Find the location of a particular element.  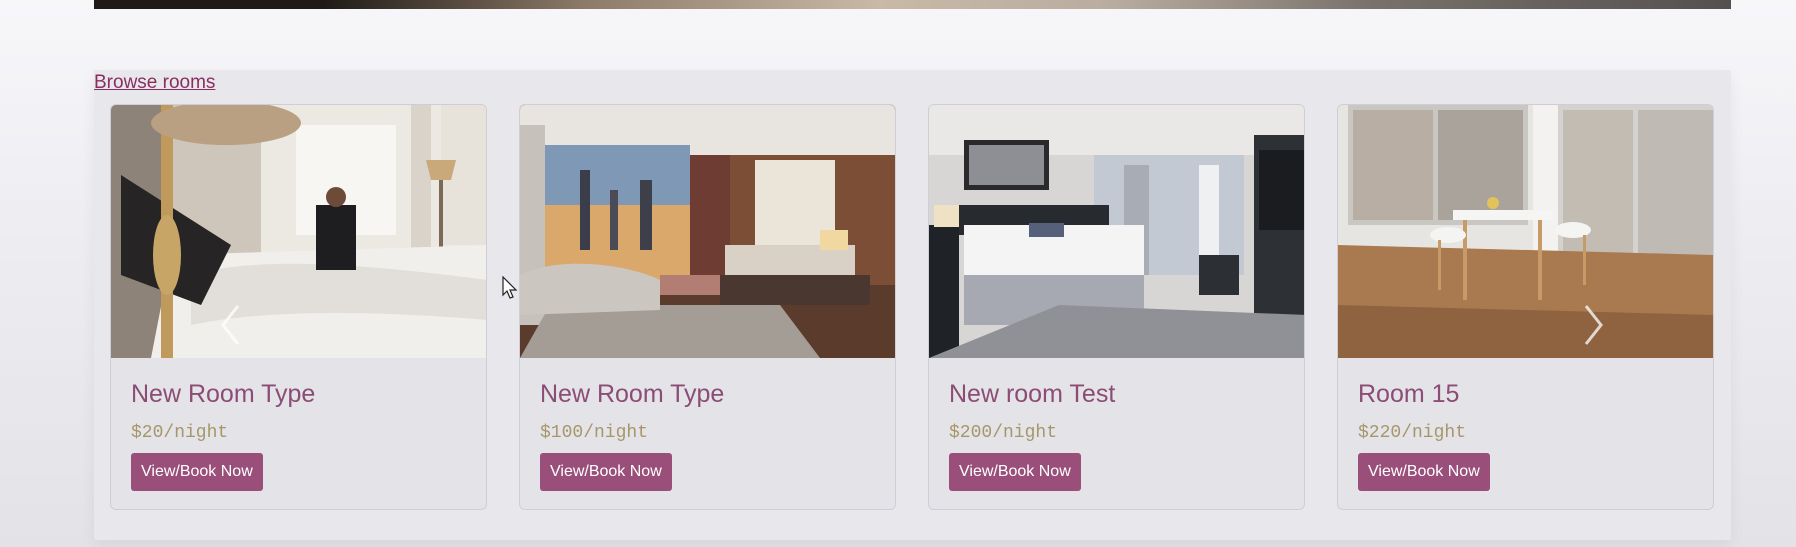

chevron-right-icon is located at coordinates (1593, 325).